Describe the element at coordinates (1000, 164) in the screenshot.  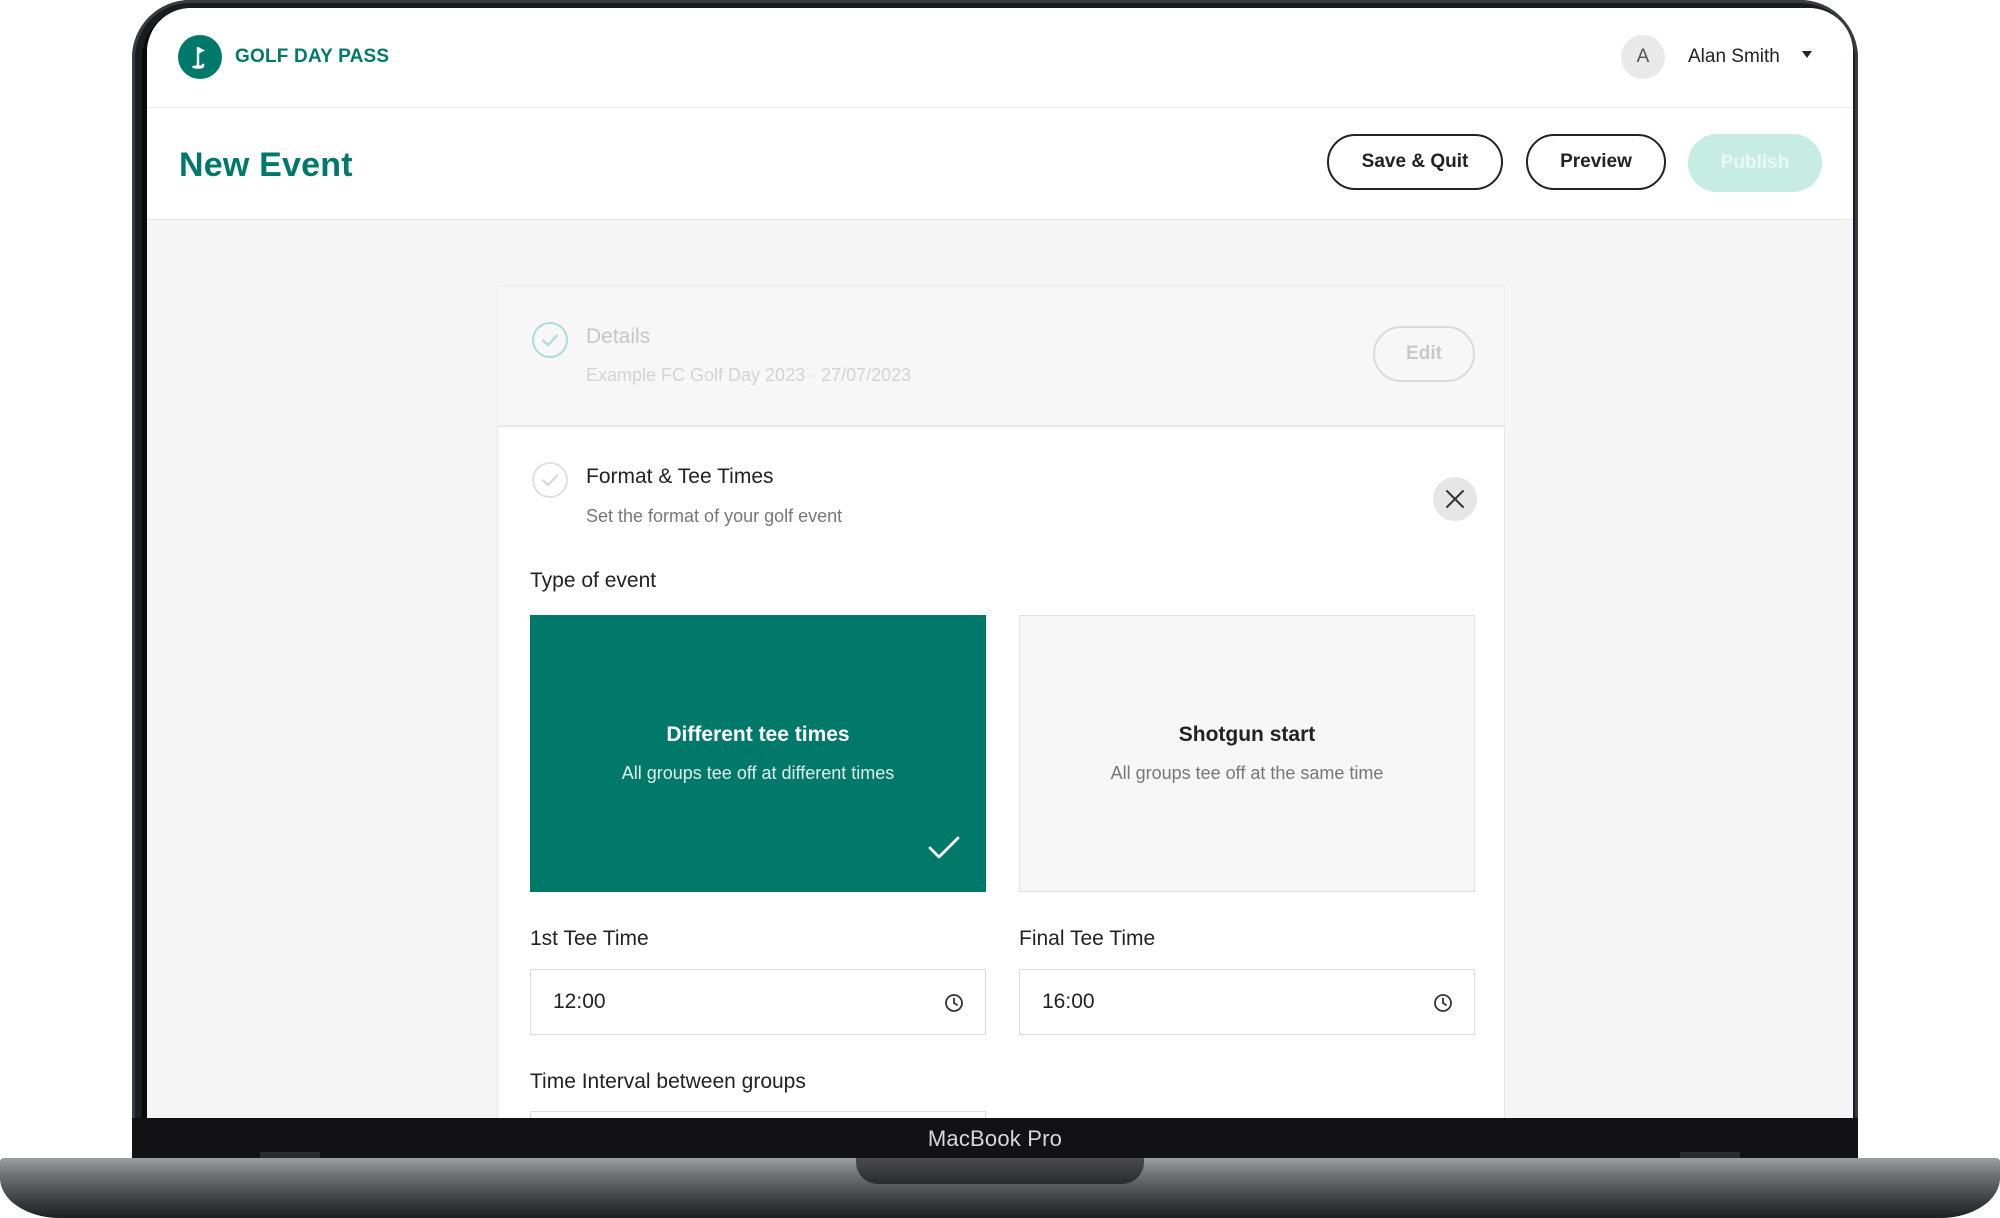
I see `page-header: New Event Save & Quit Preview Publish` at that location.